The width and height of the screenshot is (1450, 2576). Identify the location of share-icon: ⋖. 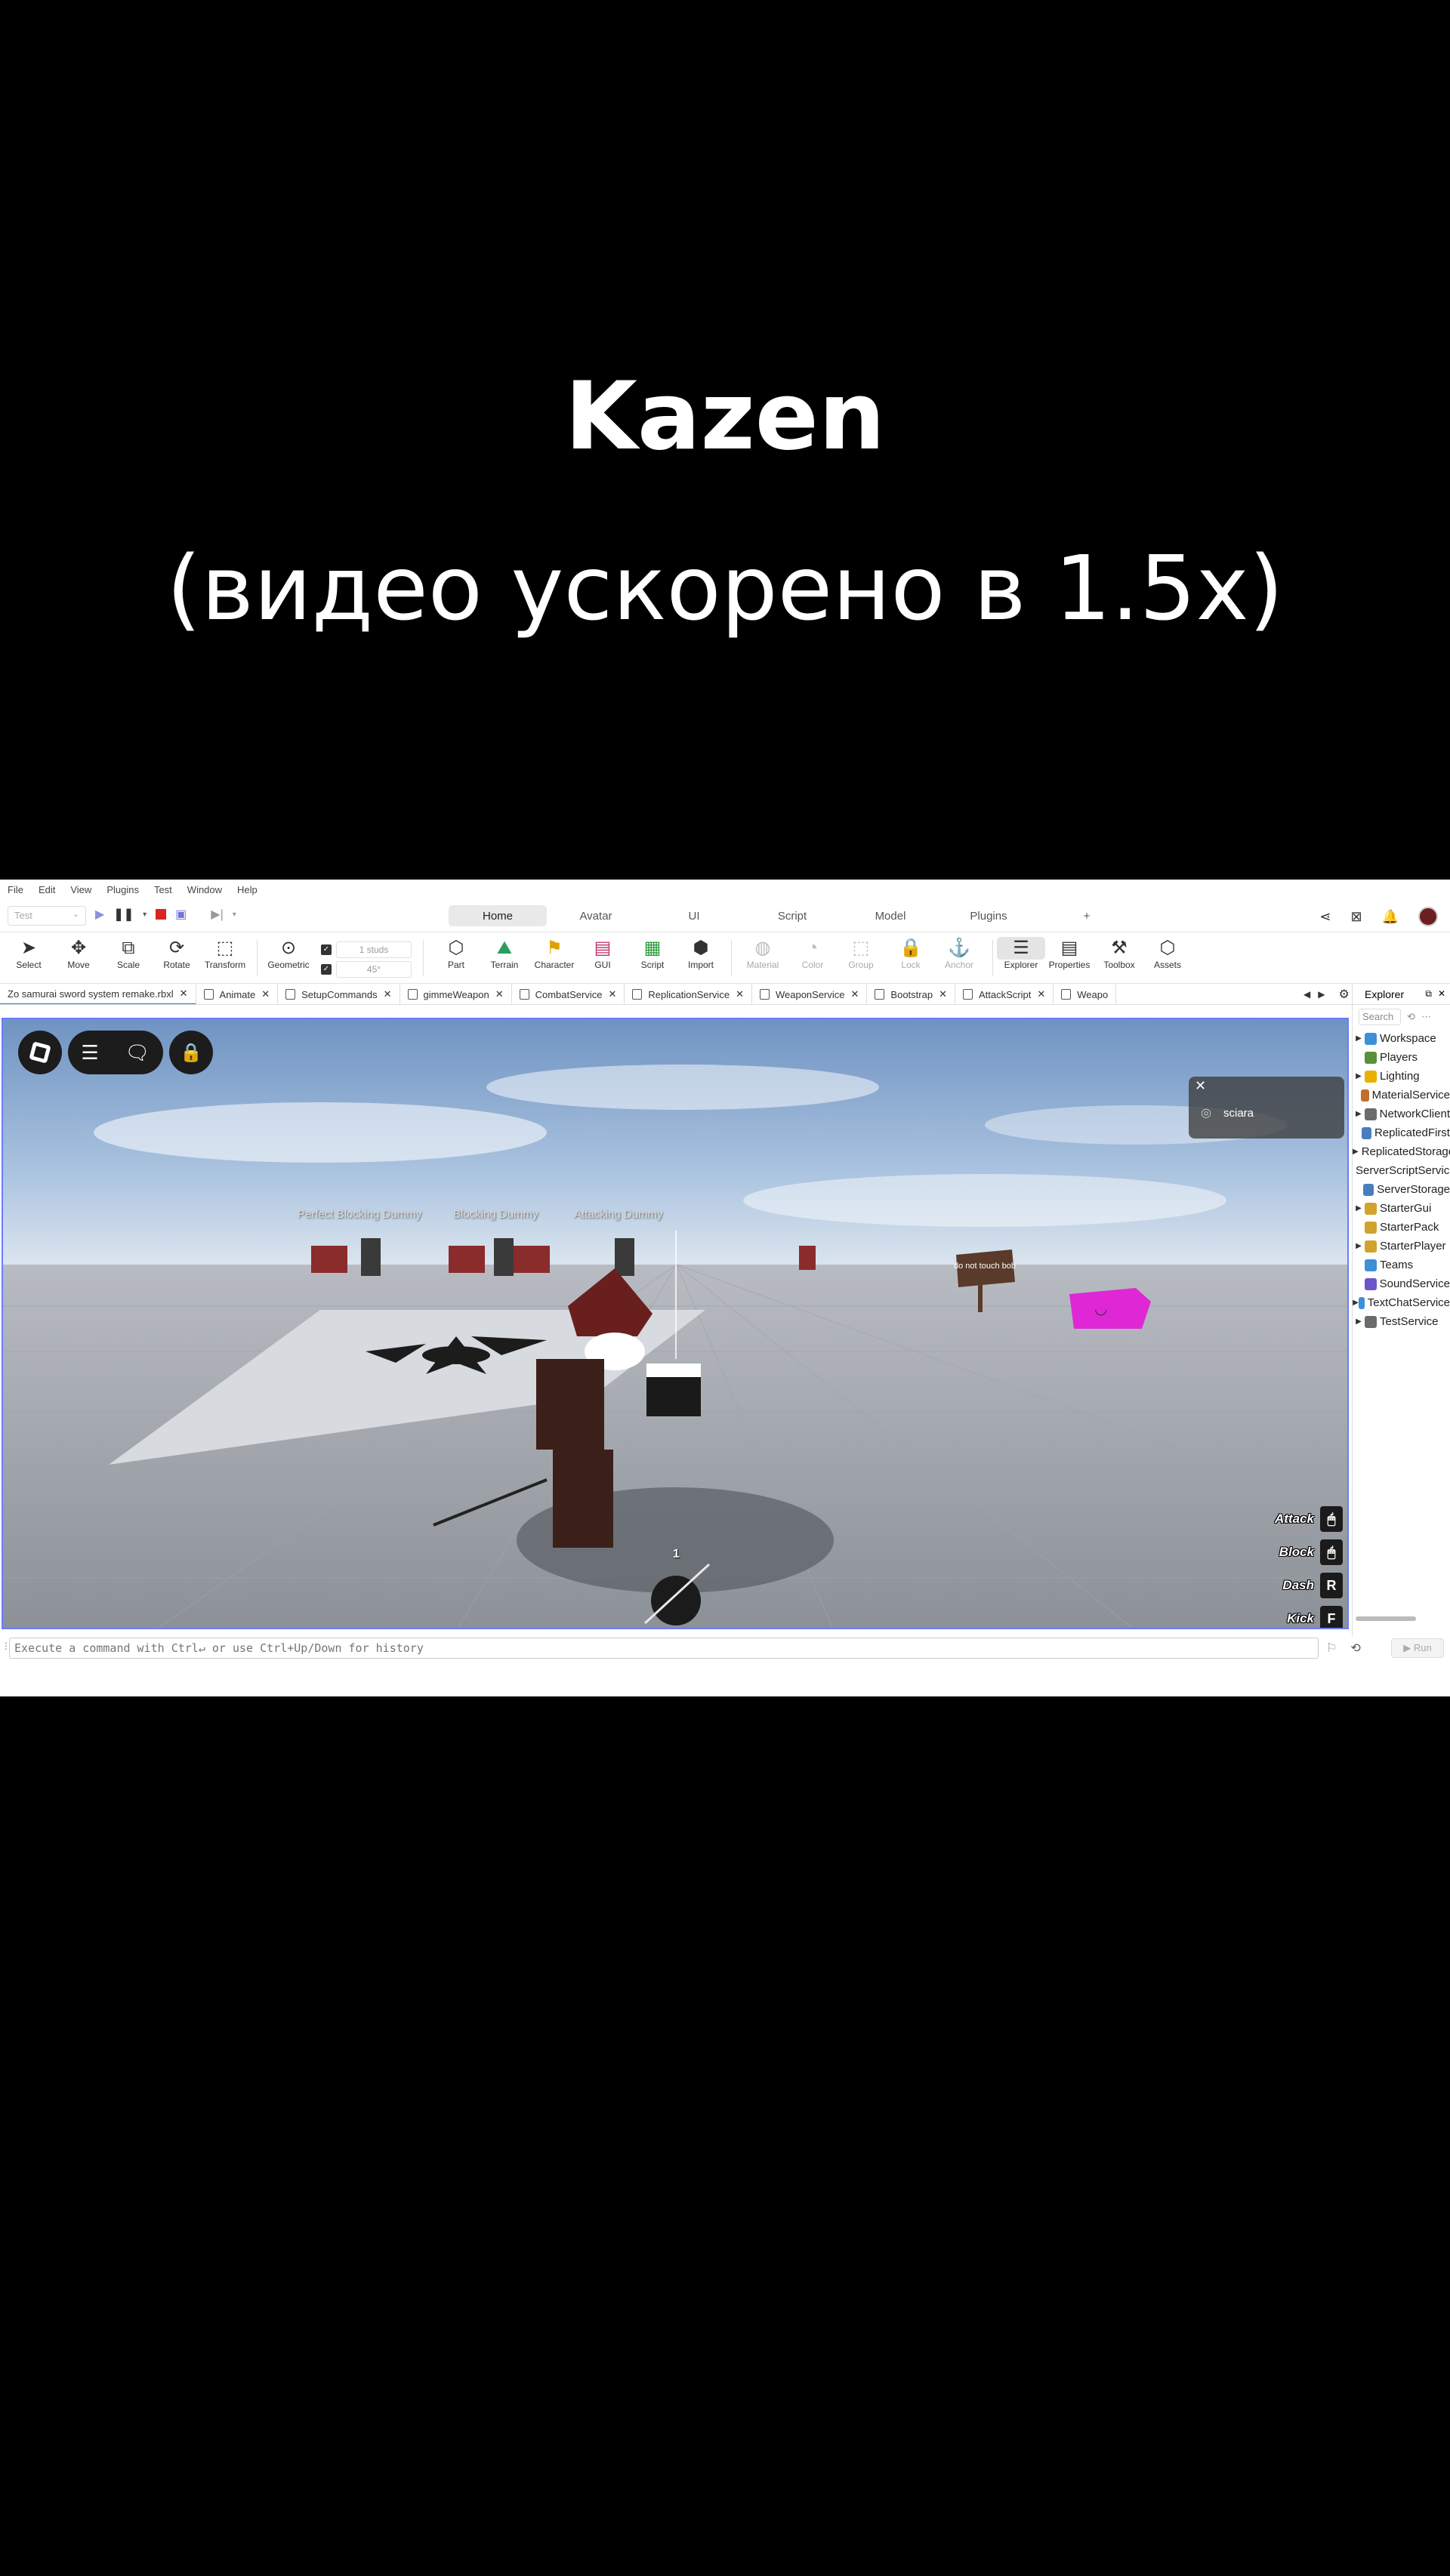
(1325, 917).